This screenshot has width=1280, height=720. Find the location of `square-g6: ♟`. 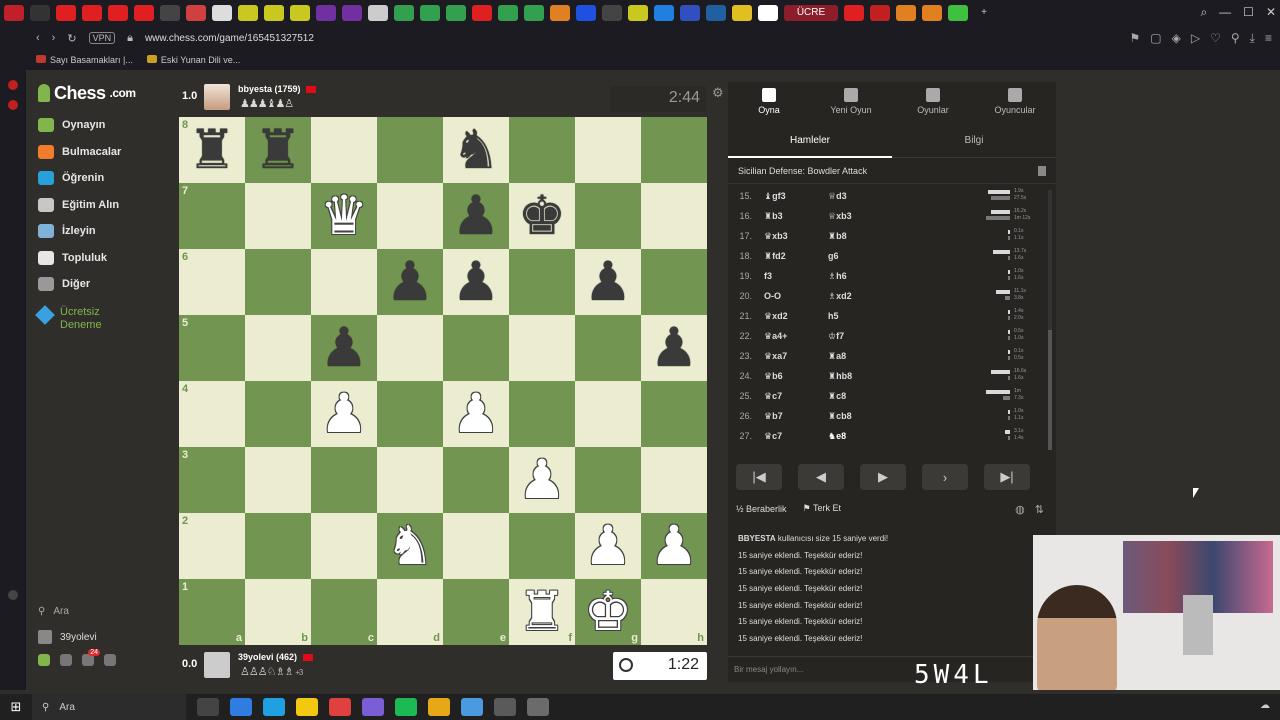

square-g6: ♟ is located at coordinates (608, 282).